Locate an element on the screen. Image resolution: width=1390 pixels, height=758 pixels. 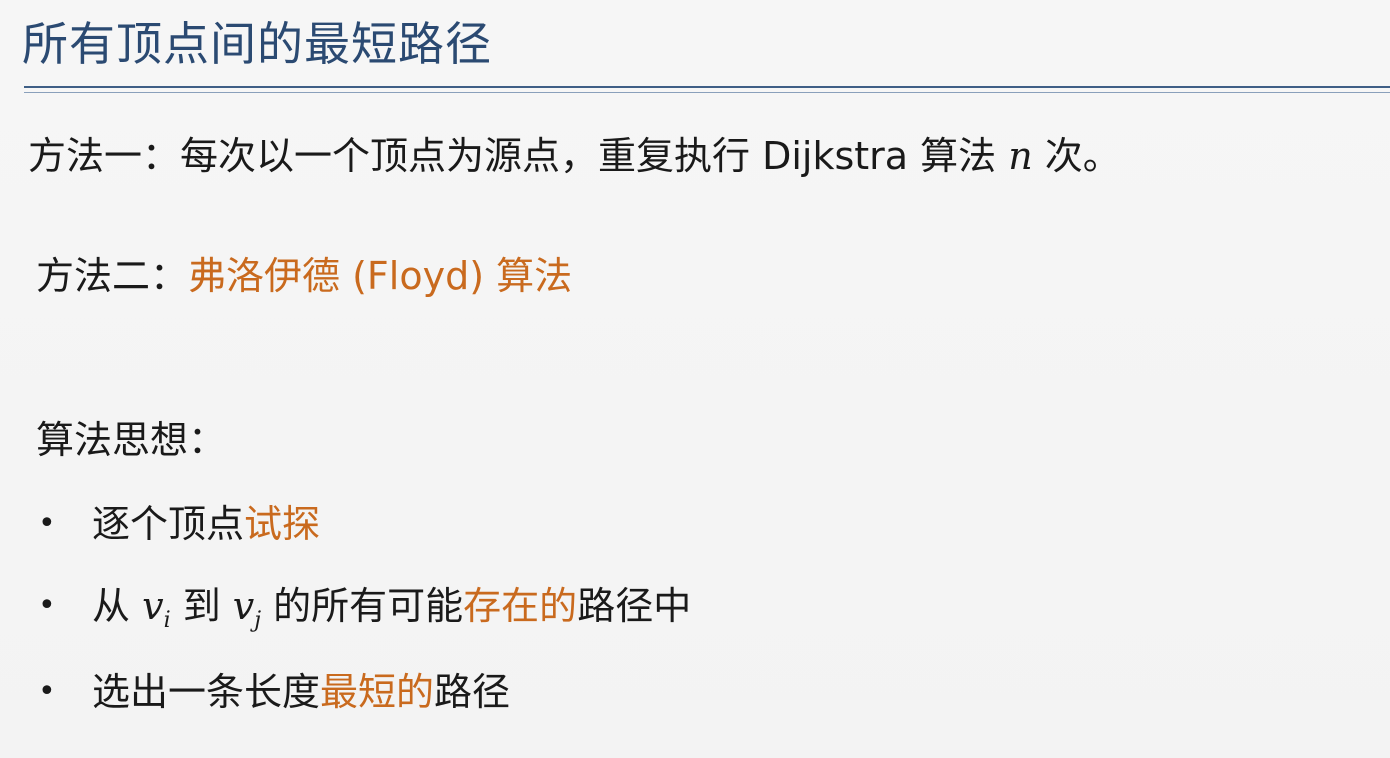
bullet-2-end: 路径中 is located at coordinates (634, 606).